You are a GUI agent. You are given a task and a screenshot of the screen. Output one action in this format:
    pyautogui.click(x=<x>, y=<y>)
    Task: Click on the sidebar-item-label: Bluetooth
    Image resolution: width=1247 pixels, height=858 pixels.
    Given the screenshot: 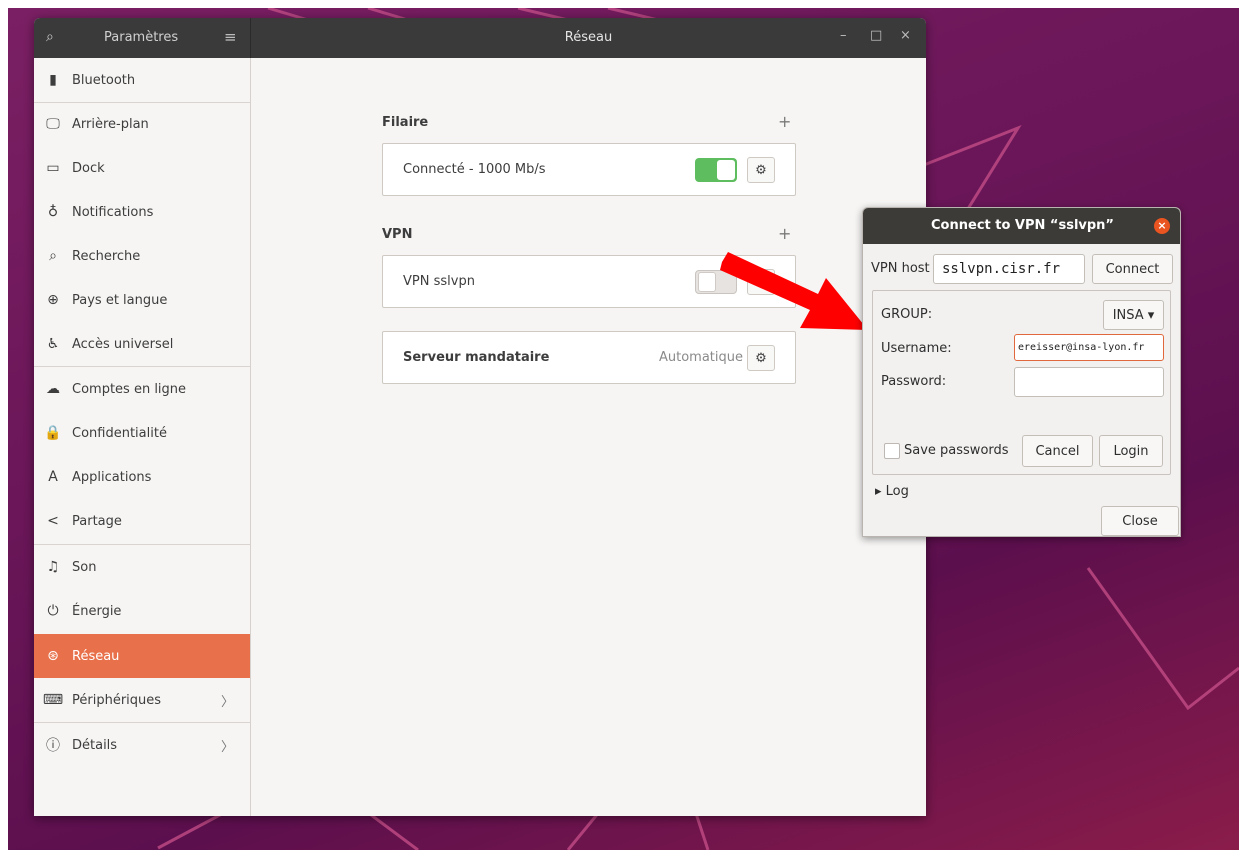 What is the action you would take?
    pyautogui.click(x=104, y=80)
    